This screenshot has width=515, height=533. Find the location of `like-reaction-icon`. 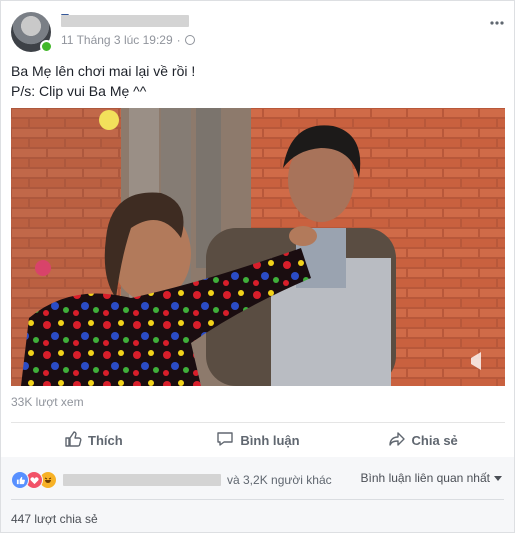

like-reaction-icon is located at coordinates (20, 480).